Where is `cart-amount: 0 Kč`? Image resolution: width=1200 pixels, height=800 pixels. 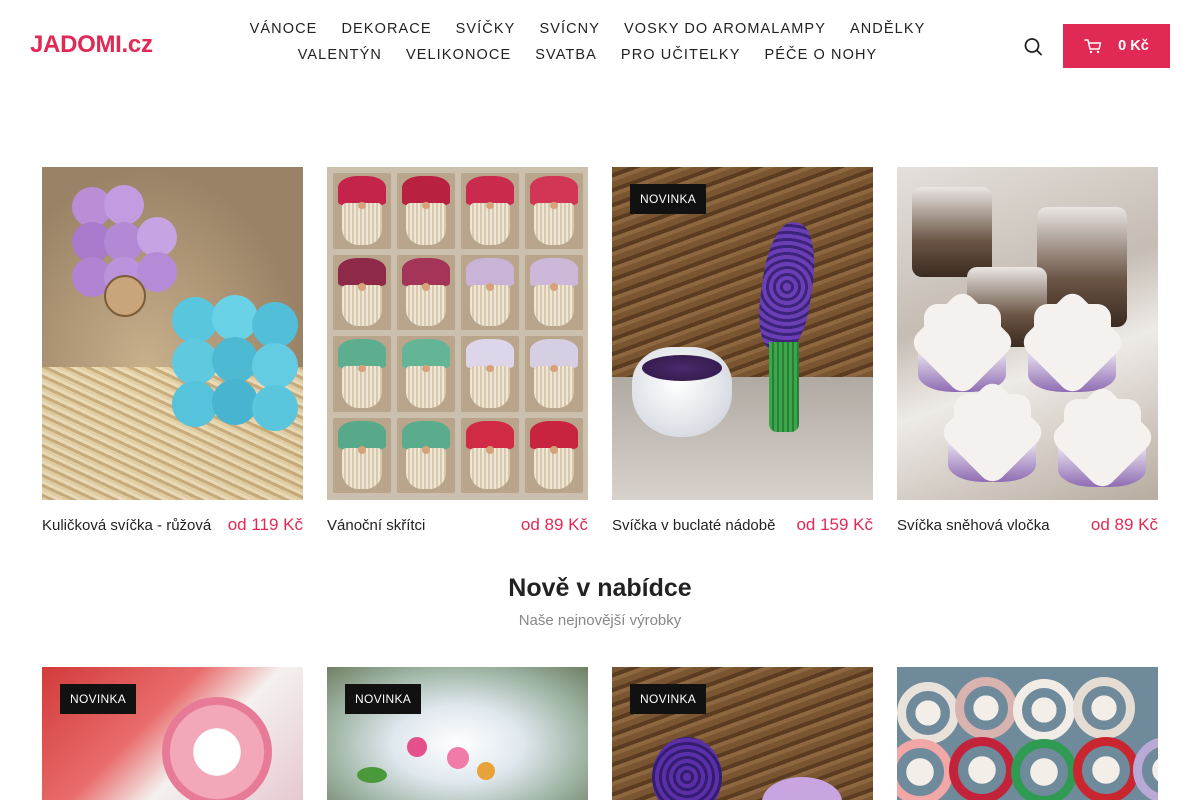
cart-amount: 0 Kč is located at coordinates (1133, 46).